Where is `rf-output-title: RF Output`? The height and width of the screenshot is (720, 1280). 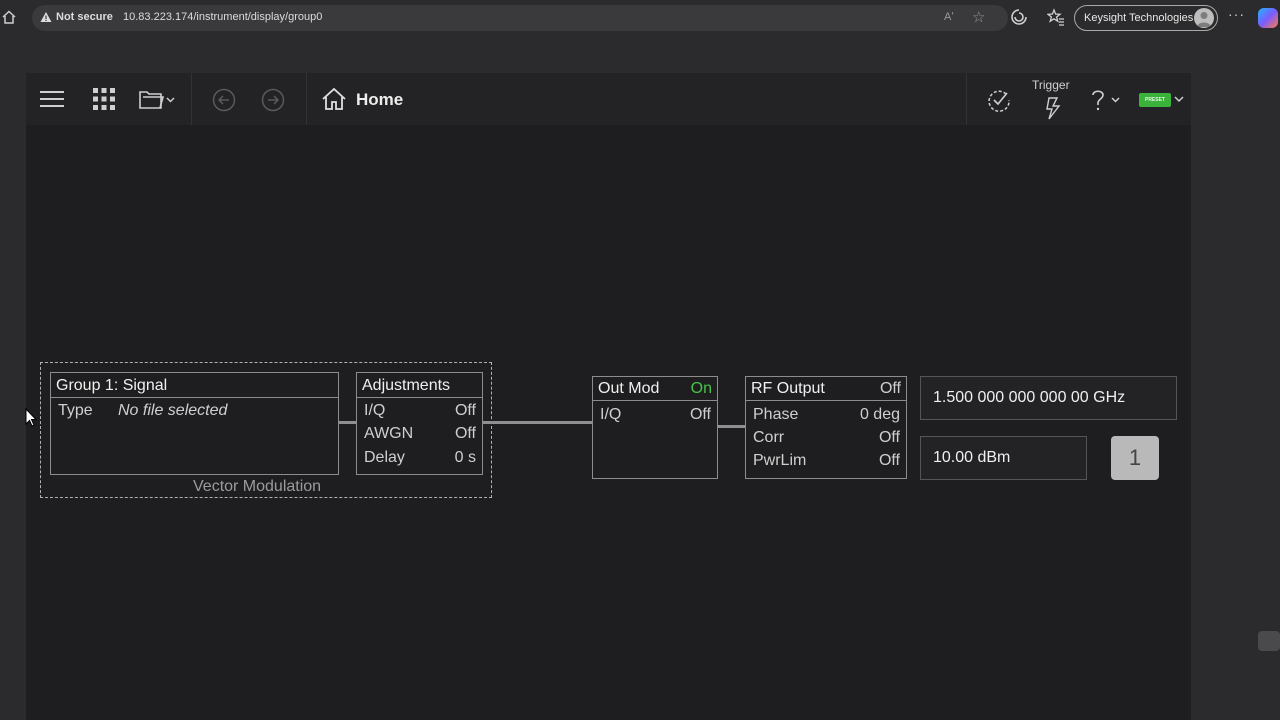 rf-output-title: RF Output is located at coordinates (788, 388).